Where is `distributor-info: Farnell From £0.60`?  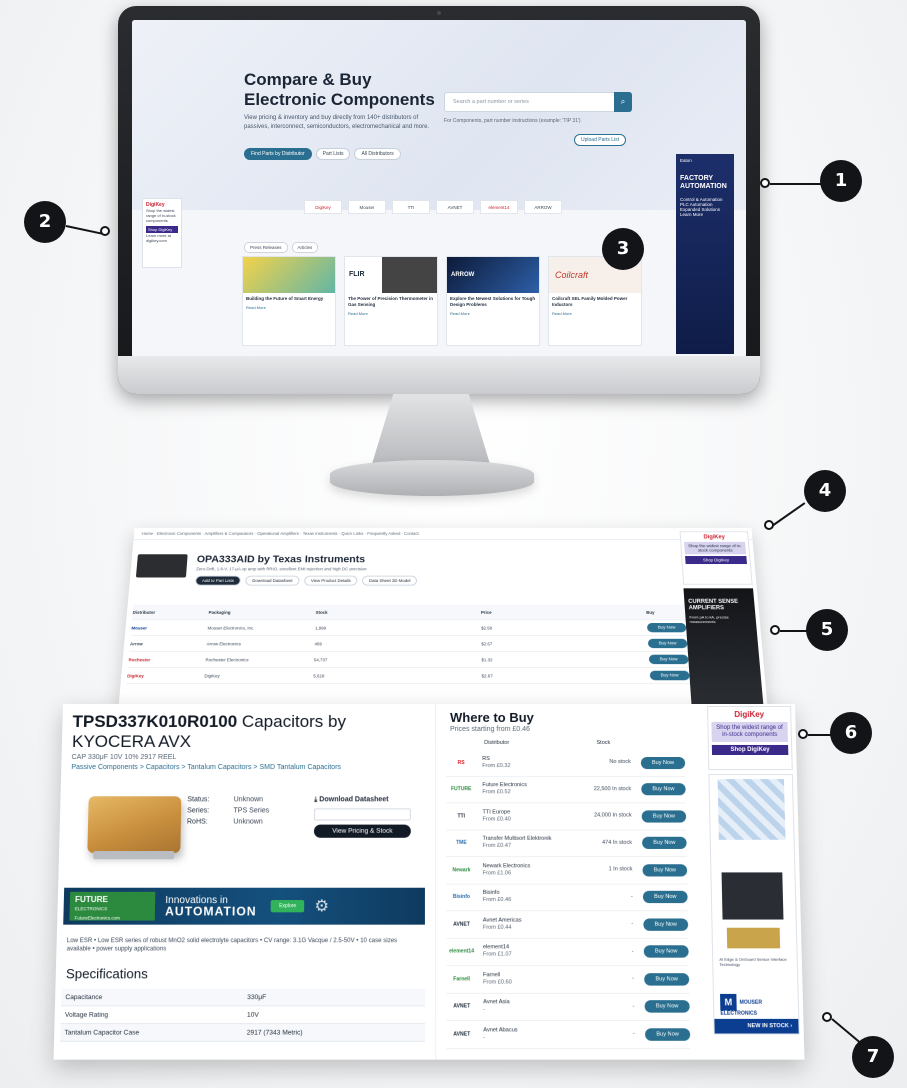 distributor-info: Farnell From £0.60 is located at coordinates (534, 979).